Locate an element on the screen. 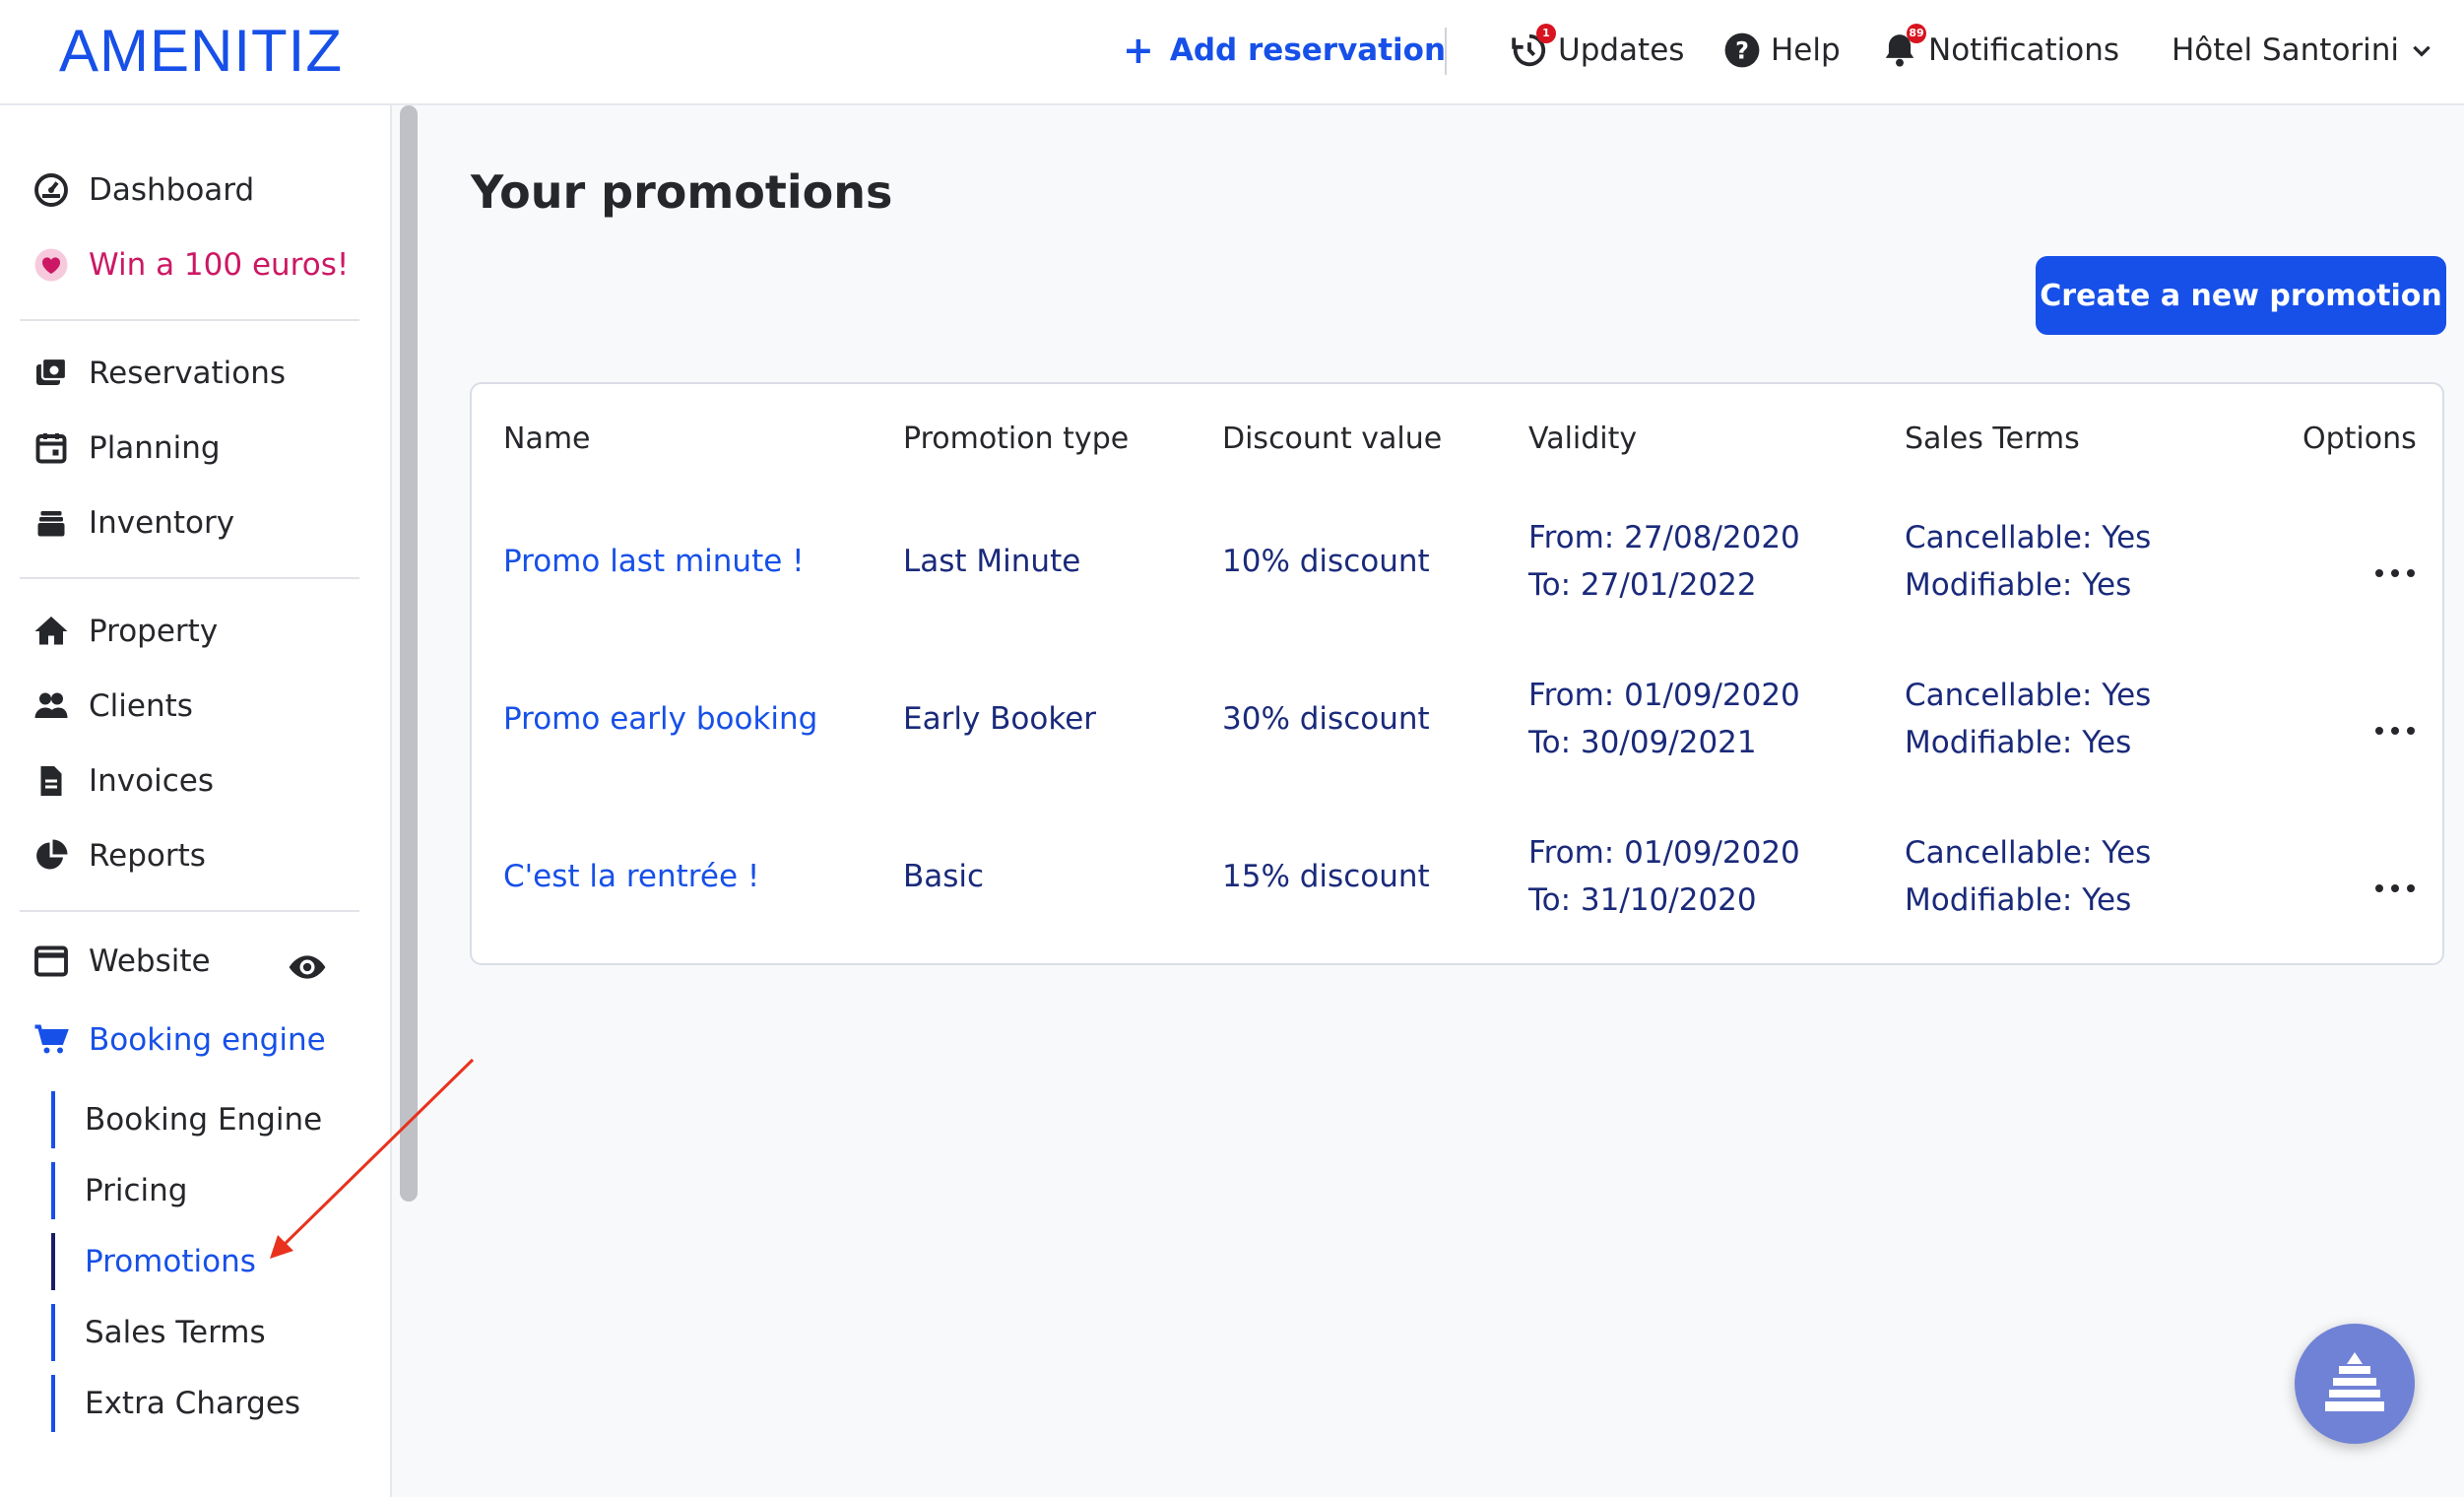 The height and width of the screenshot is (1497, 2464). notifications-label: Notifications is located at coordinates (2024, 50).